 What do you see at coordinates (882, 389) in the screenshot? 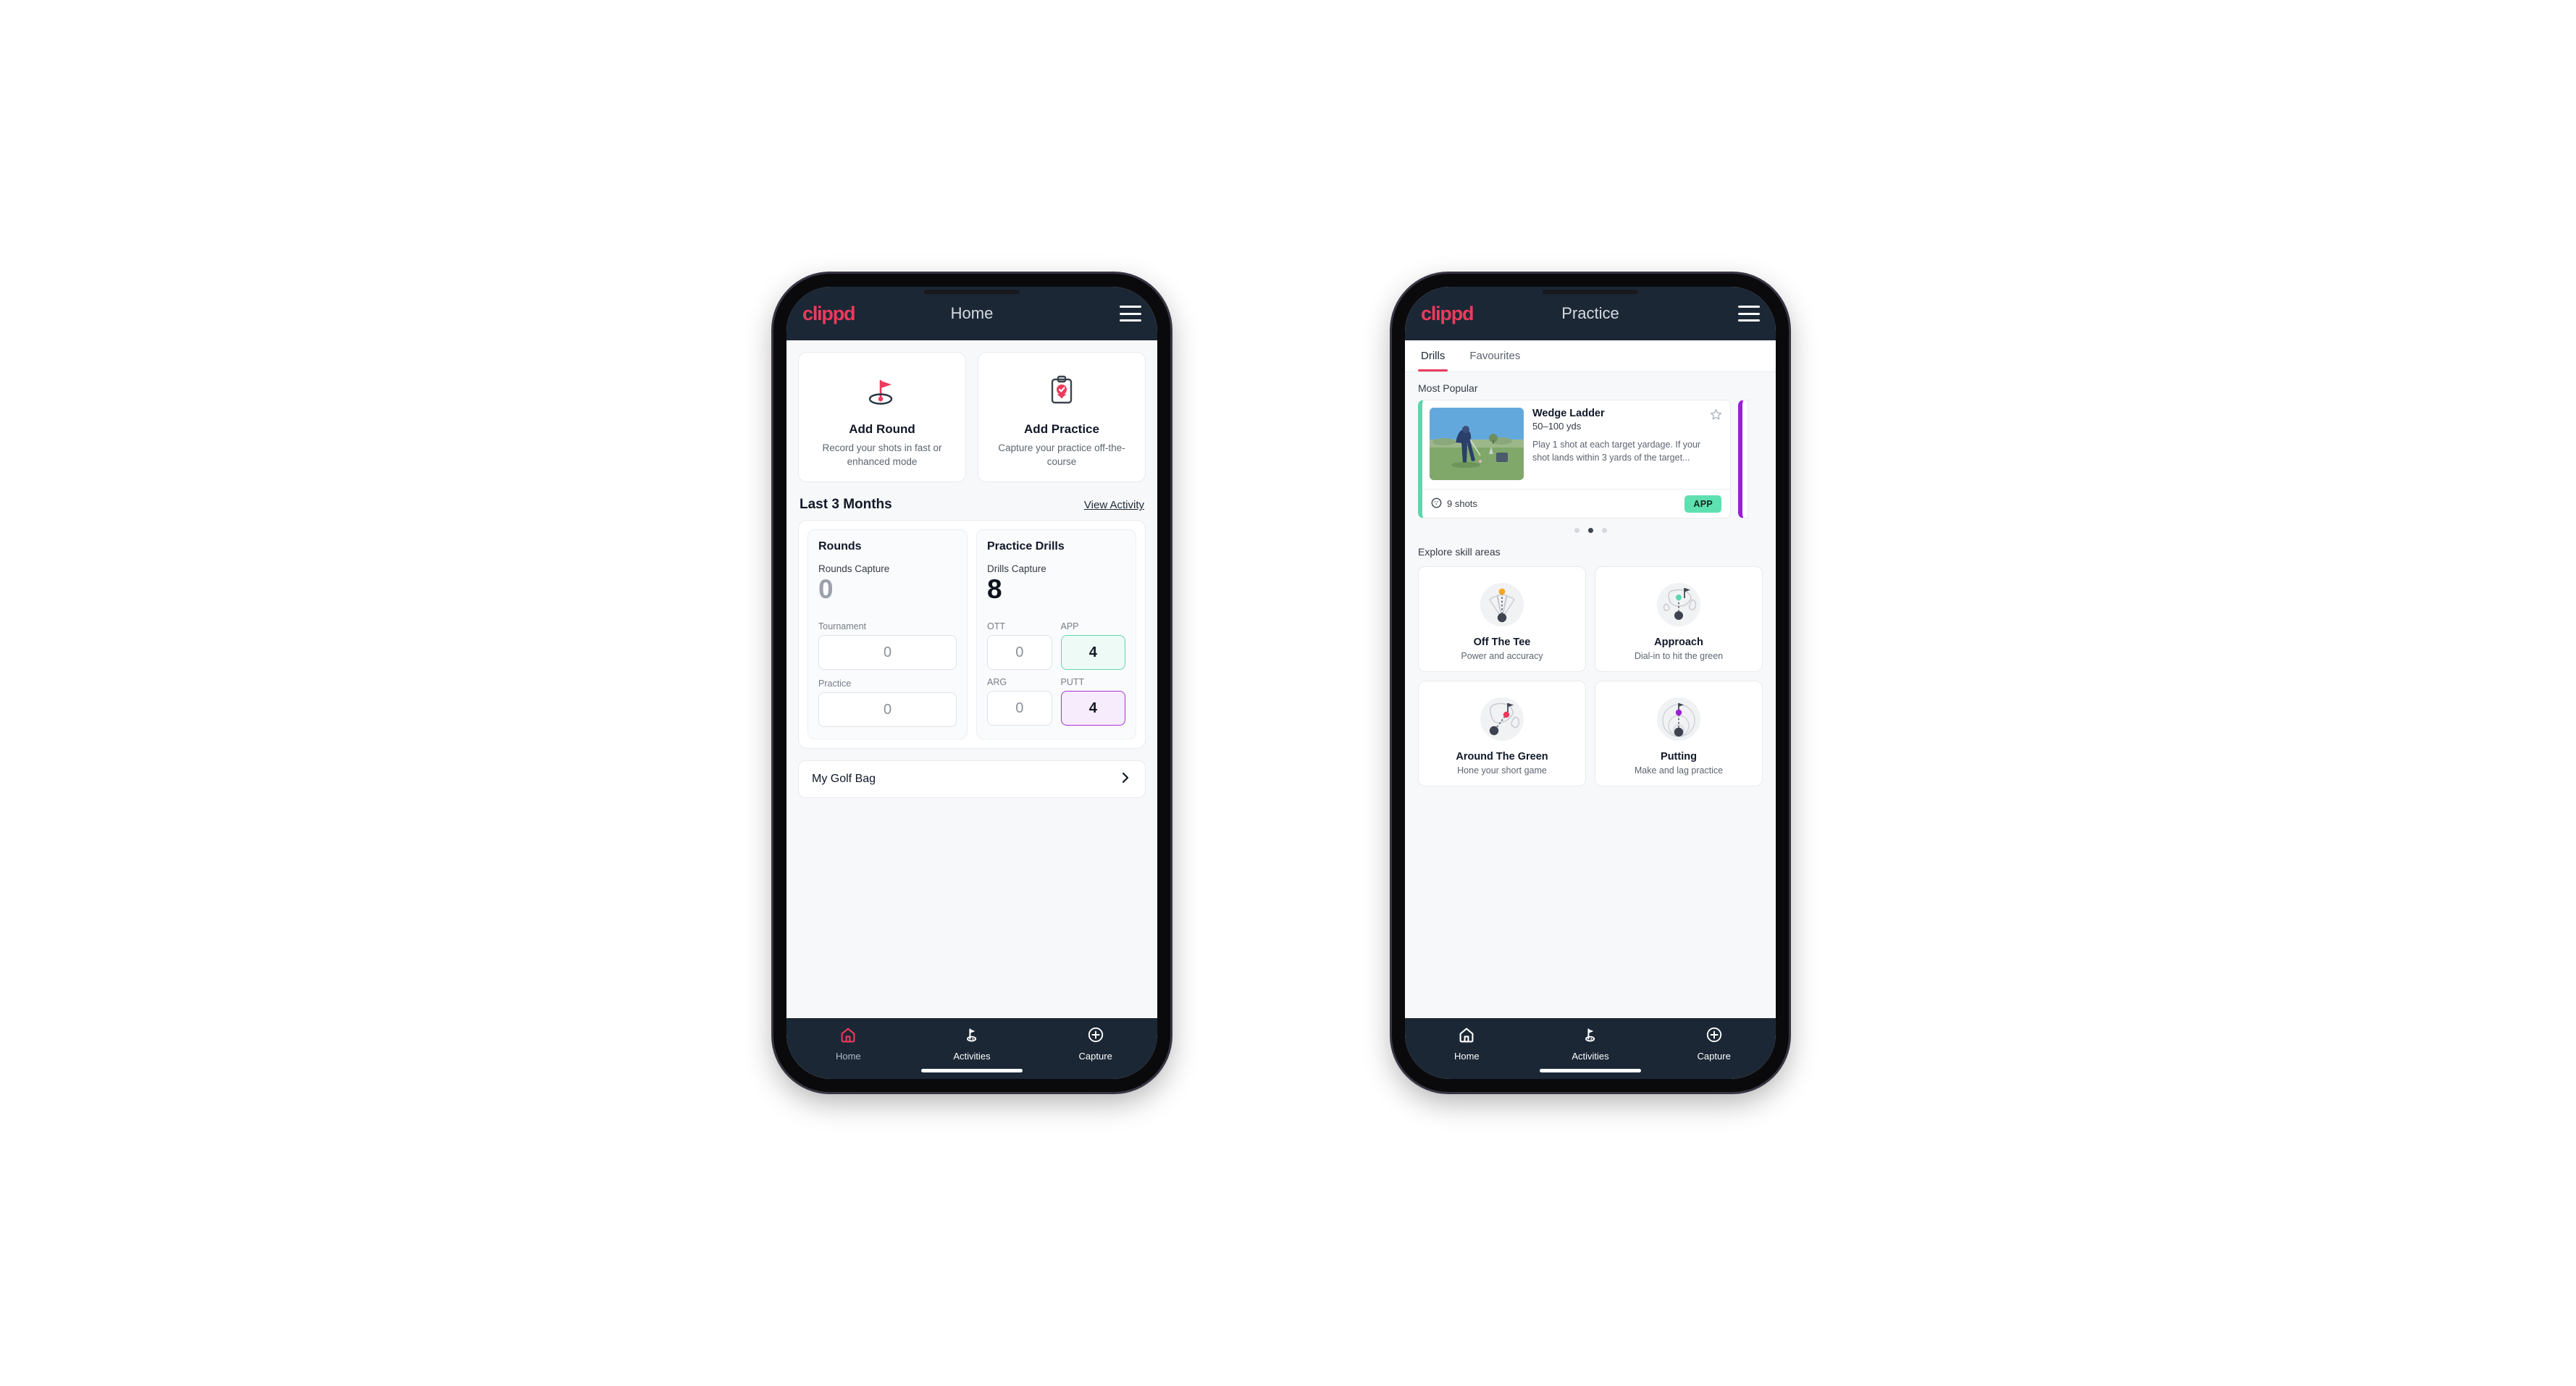
I see `golf-flag-hole-icon` at bounding box center [882, 389].